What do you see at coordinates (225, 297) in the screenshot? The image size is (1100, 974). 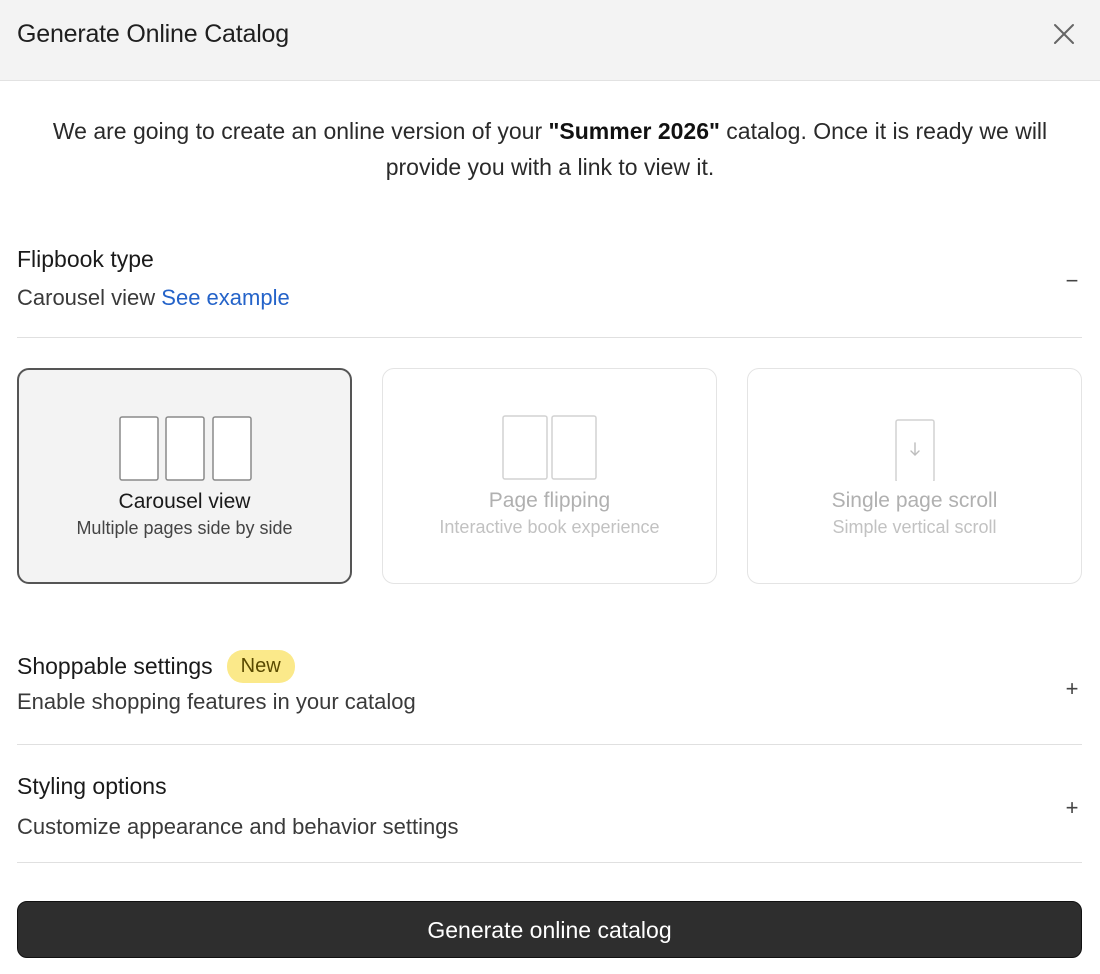 I see `see-example-link: See example` at bounding box center [225, 297].